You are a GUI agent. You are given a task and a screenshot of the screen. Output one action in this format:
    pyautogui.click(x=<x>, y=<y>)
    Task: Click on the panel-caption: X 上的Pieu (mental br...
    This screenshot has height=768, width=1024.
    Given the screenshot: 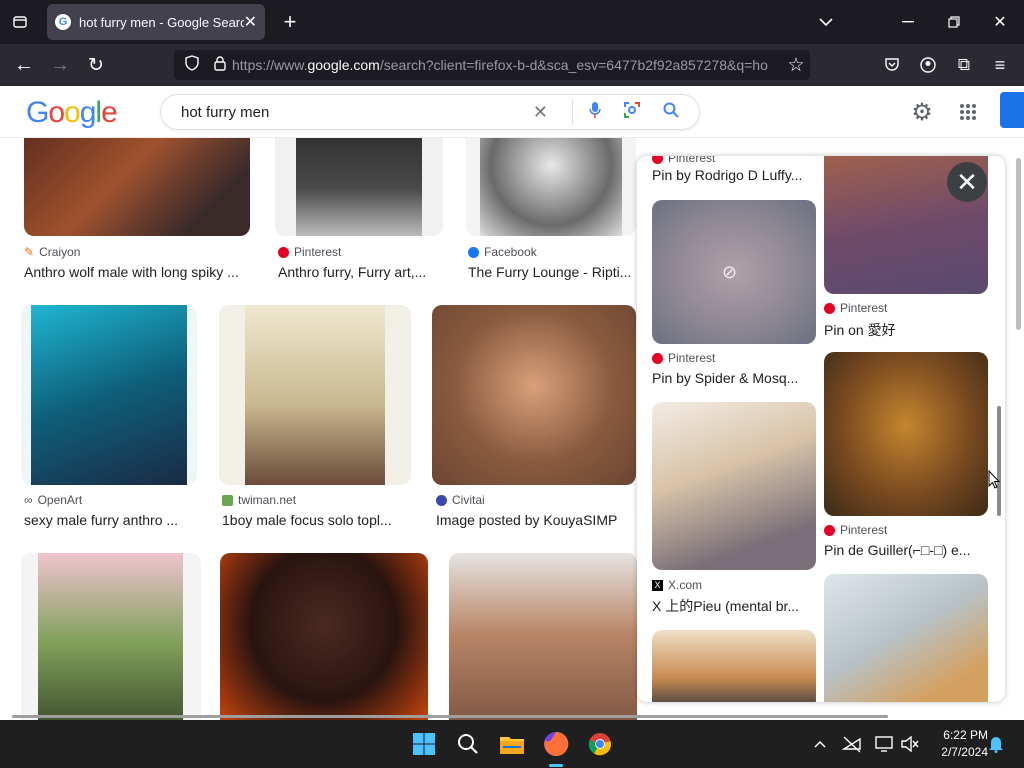 What is the action you would take?
    pyautogui.click(x=732, y=606)
    